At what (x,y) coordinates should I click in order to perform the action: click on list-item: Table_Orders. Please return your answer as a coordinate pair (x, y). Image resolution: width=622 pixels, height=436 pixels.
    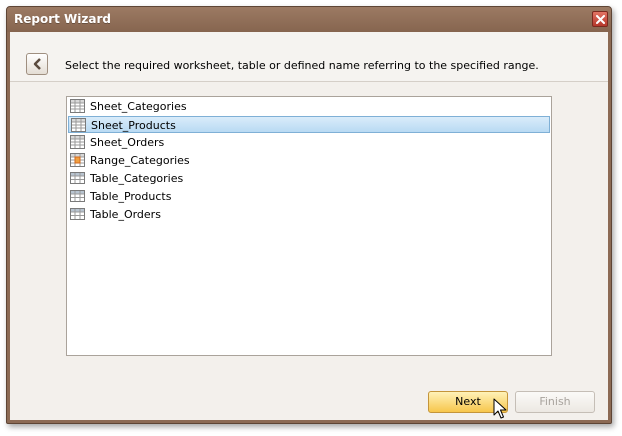
    Looking at the image, I should click on (309, 214).